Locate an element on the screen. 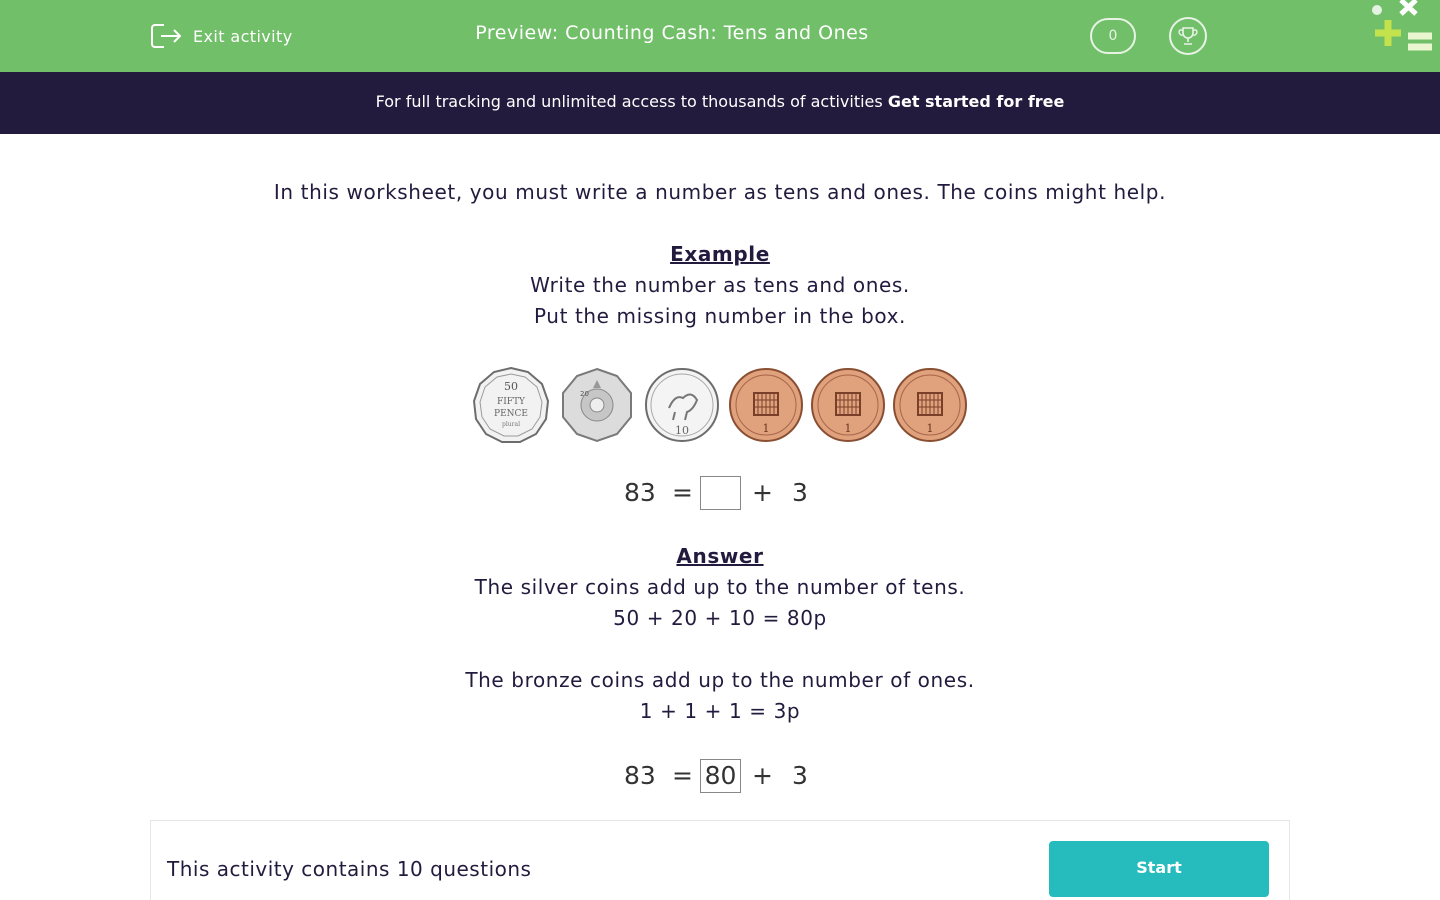 The width and height of the screenshot is (1440, 900). example-line: Write the number as tens and ones. is located at coordinates (720, 285).